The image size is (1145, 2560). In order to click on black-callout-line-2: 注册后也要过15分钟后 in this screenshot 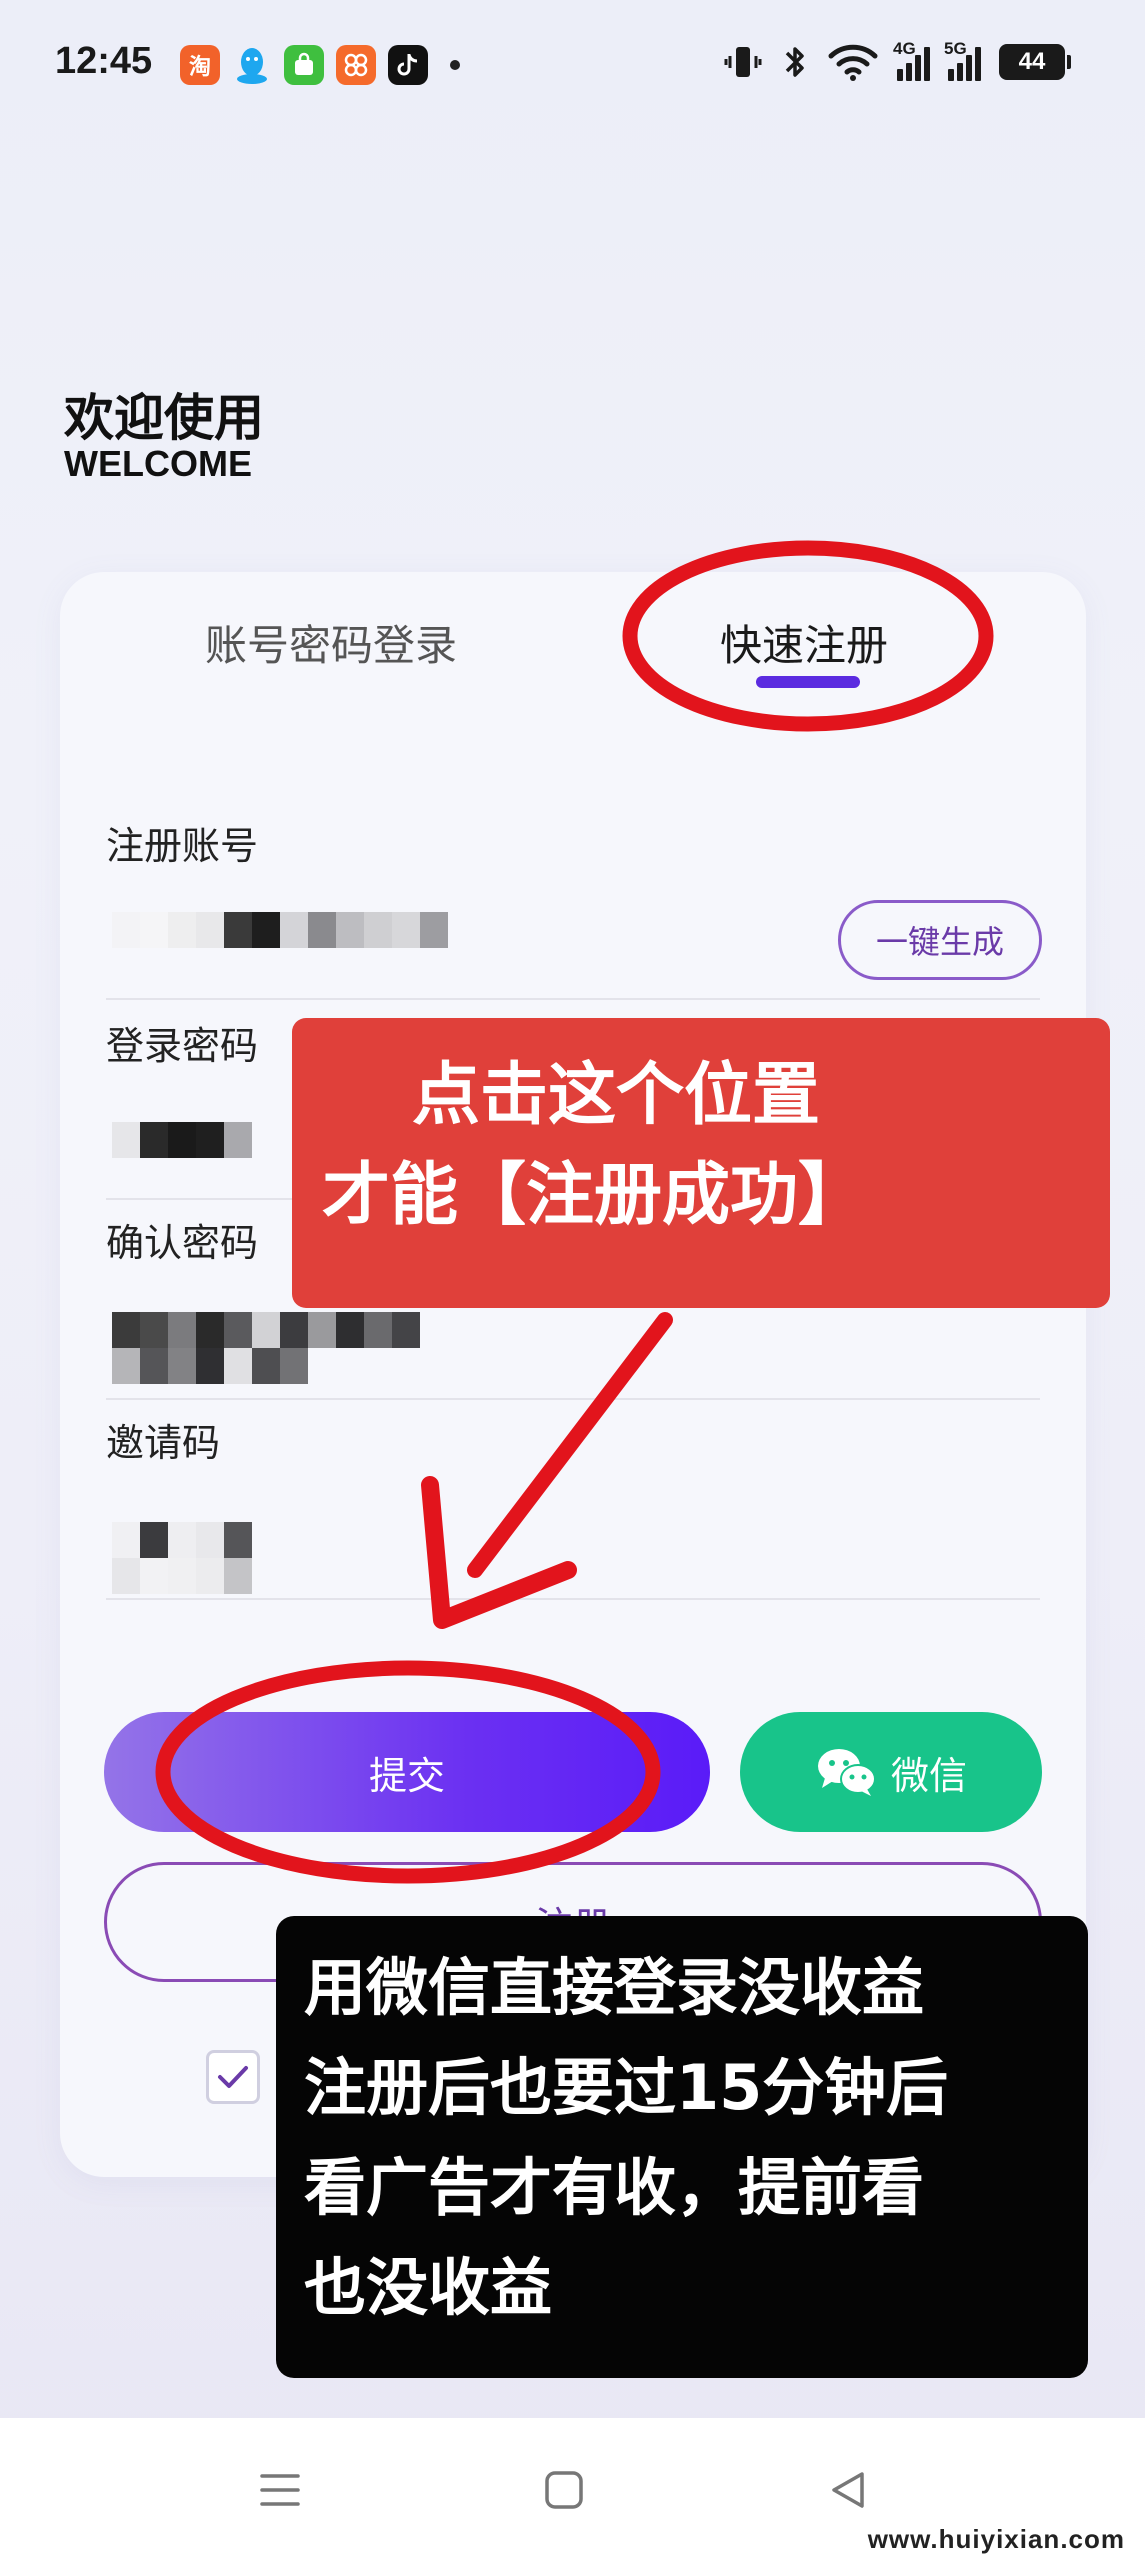, I will do `click(626, 2087)`.